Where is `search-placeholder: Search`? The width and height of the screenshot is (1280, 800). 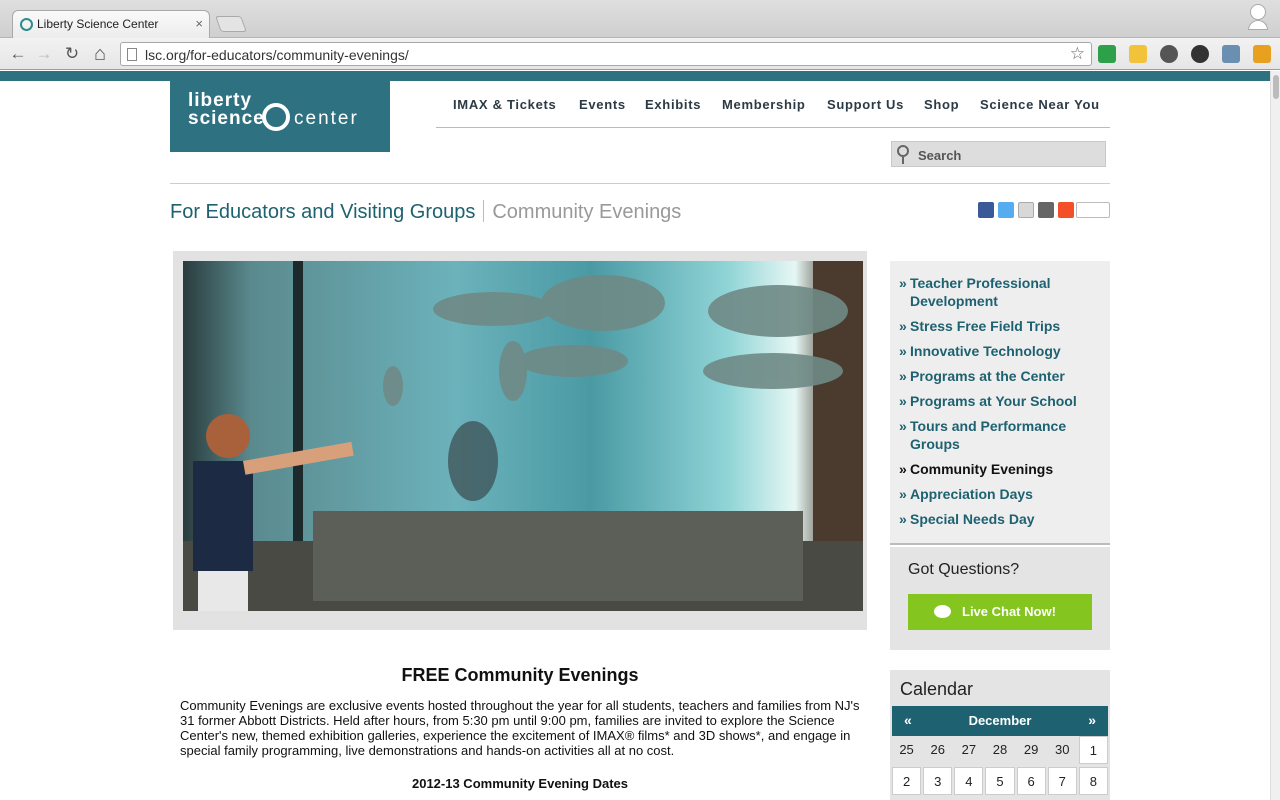
search-placeholder: Search is located at coordinates (940, 155).